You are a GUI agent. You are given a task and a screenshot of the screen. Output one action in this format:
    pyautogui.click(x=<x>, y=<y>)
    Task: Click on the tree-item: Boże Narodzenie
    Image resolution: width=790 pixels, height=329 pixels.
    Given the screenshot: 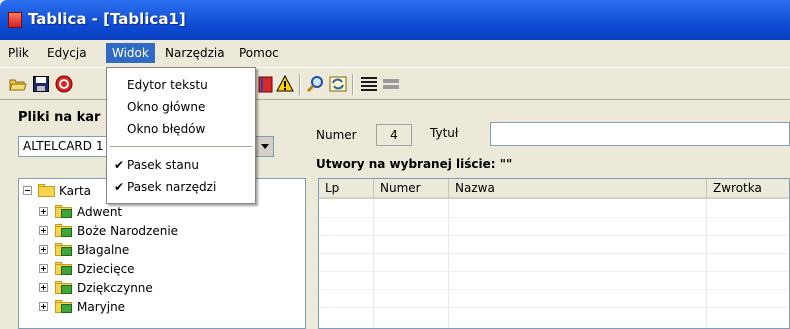 What is the action you would take?
    pyautogui.click(x=159, y=231)
    